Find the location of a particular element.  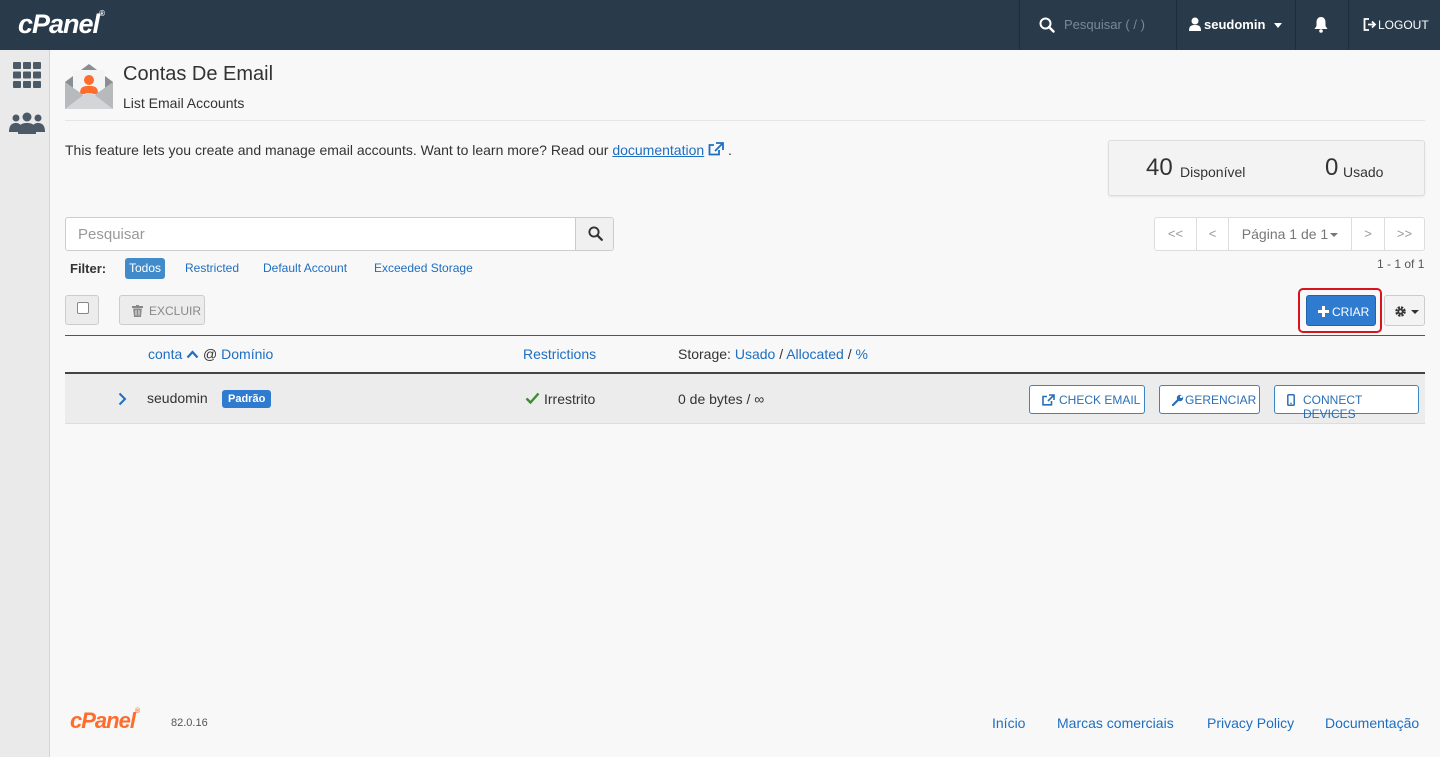

chevron-right-icon is located at coordinates (122, 399).